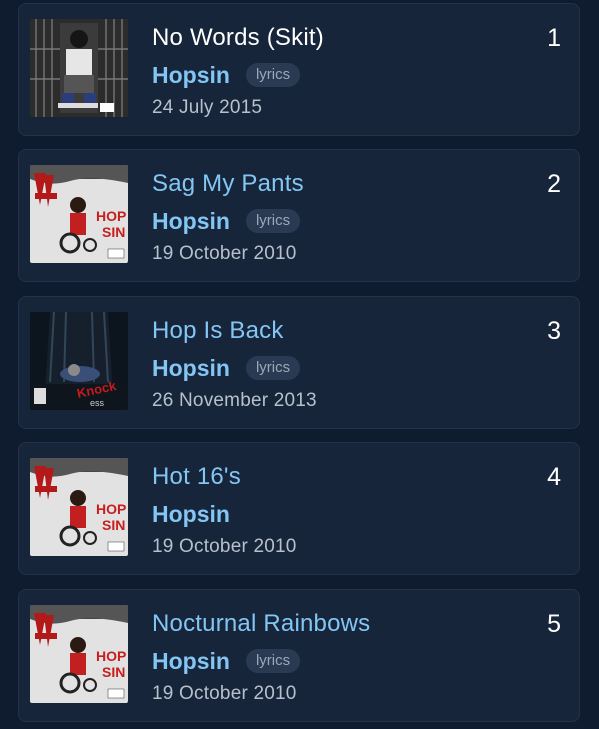 The width and height of the screenshot is (599, 729). Describe the element at coordinates (196, 477) in the screenshot. I see `track-title: Hot 16's` at that location.